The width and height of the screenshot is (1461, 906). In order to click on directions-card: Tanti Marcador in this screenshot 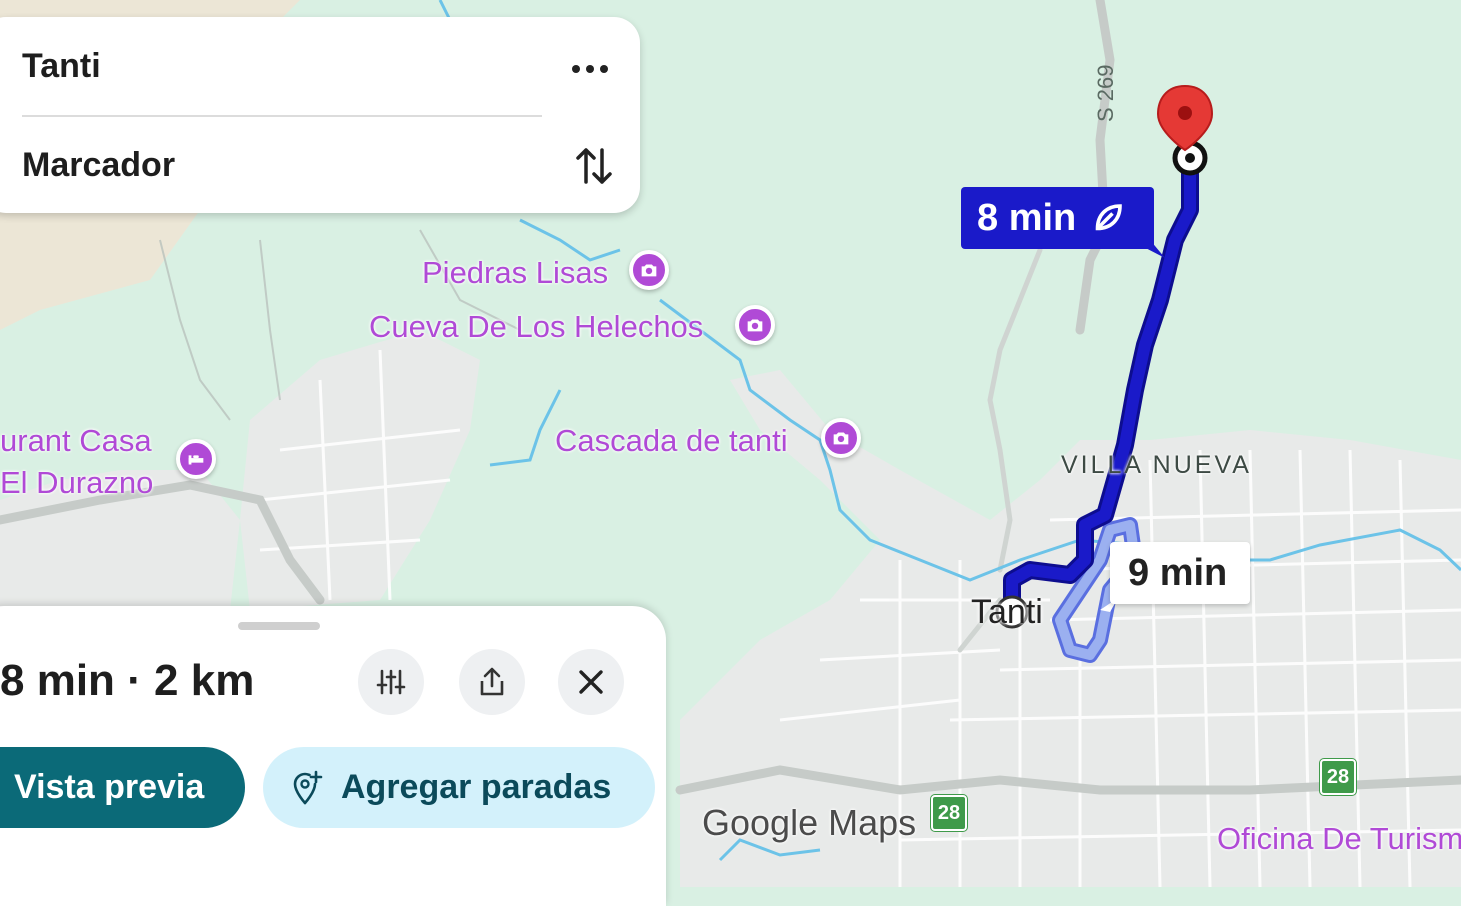, I will do `click(320, 115)`.